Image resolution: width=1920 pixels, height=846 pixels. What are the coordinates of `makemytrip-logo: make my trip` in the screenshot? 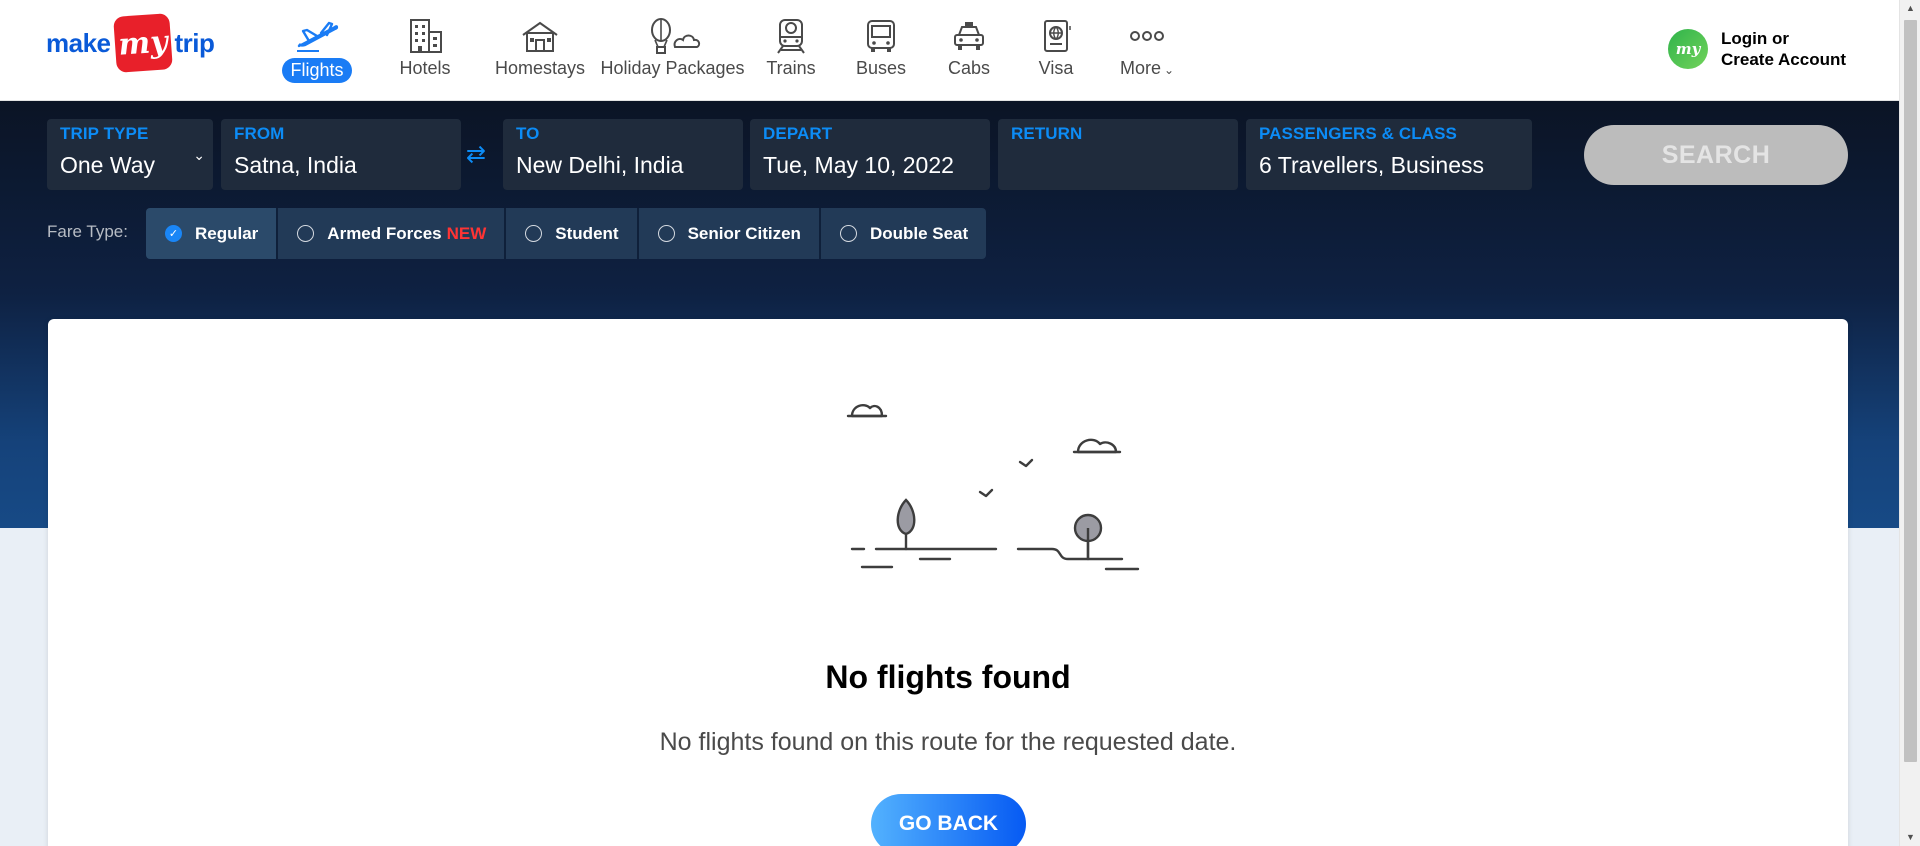 It's located at (130, 43).